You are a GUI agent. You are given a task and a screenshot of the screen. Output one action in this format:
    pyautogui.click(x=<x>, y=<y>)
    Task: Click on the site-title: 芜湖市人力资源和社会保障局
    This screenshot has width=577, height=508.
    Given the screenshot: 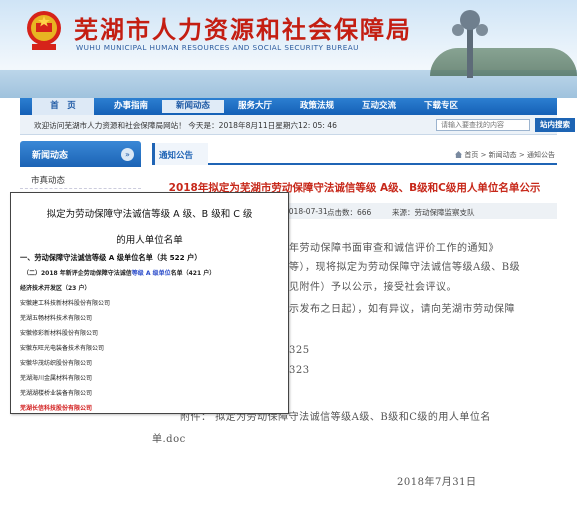 What is the action you would take?
    pyautogui.click(x=243, y=29)
    